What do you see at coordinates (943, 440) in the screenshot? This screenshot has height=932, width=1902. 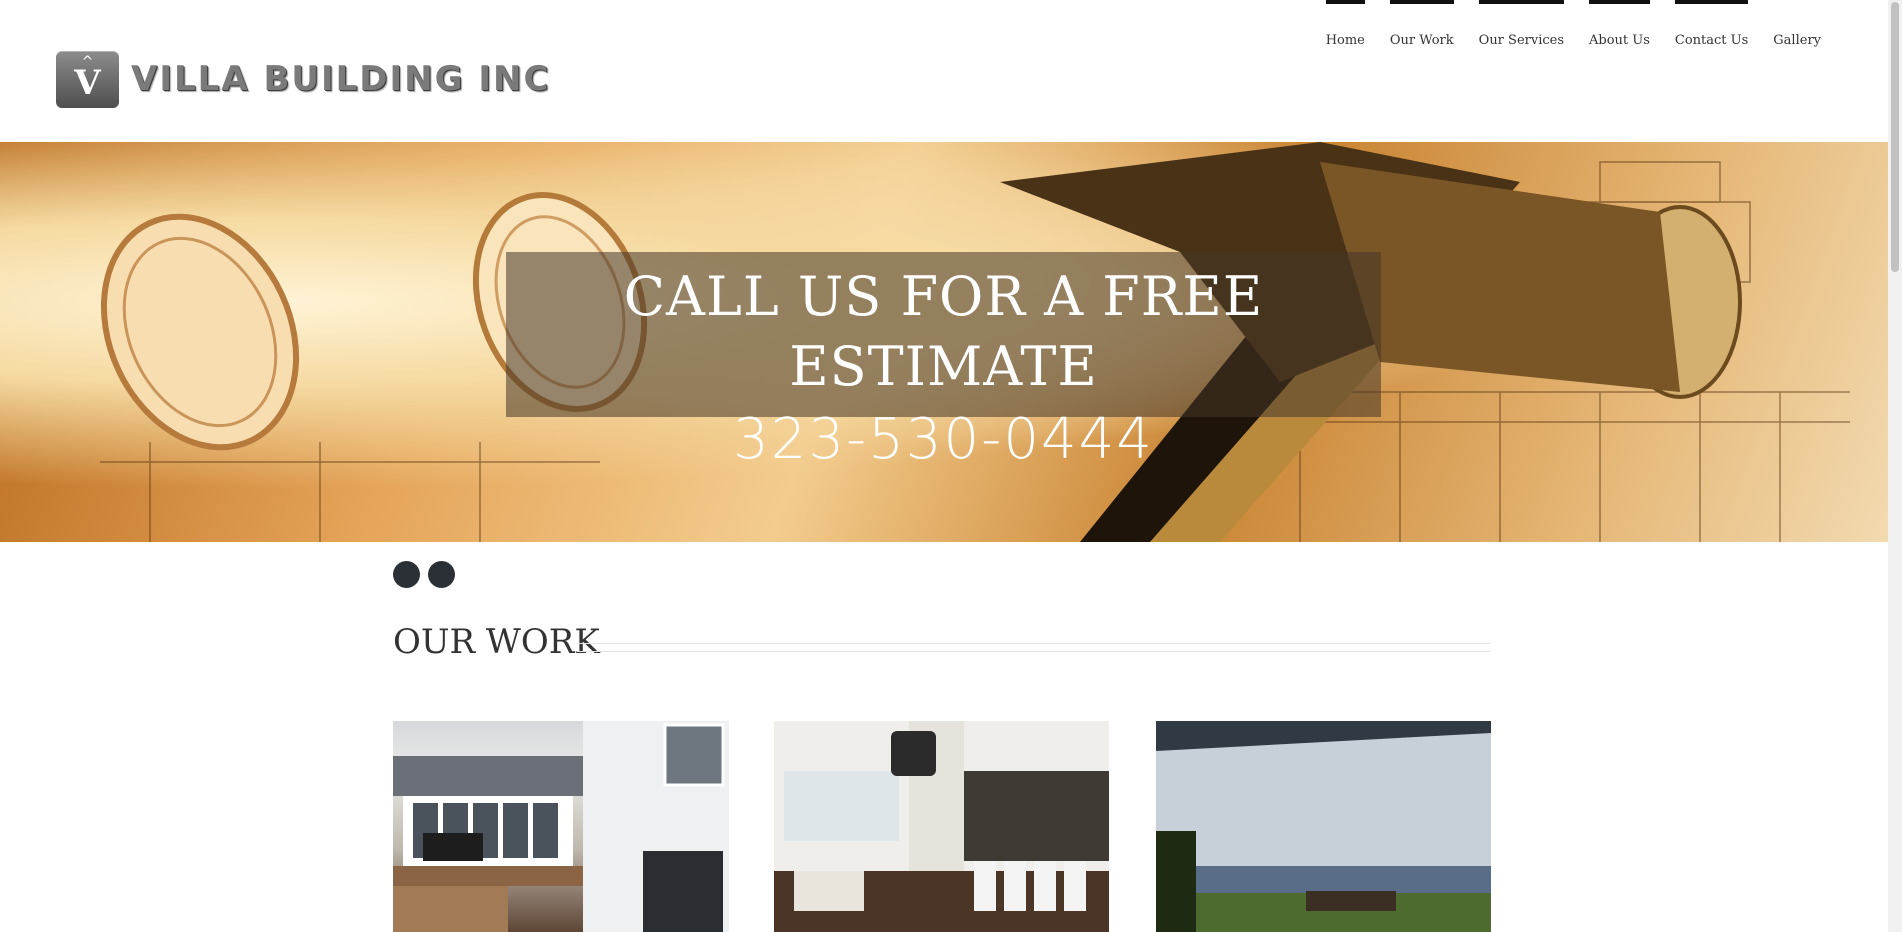 I see `hero-phone: 323-530-0444` at bounding box center [943, 440].